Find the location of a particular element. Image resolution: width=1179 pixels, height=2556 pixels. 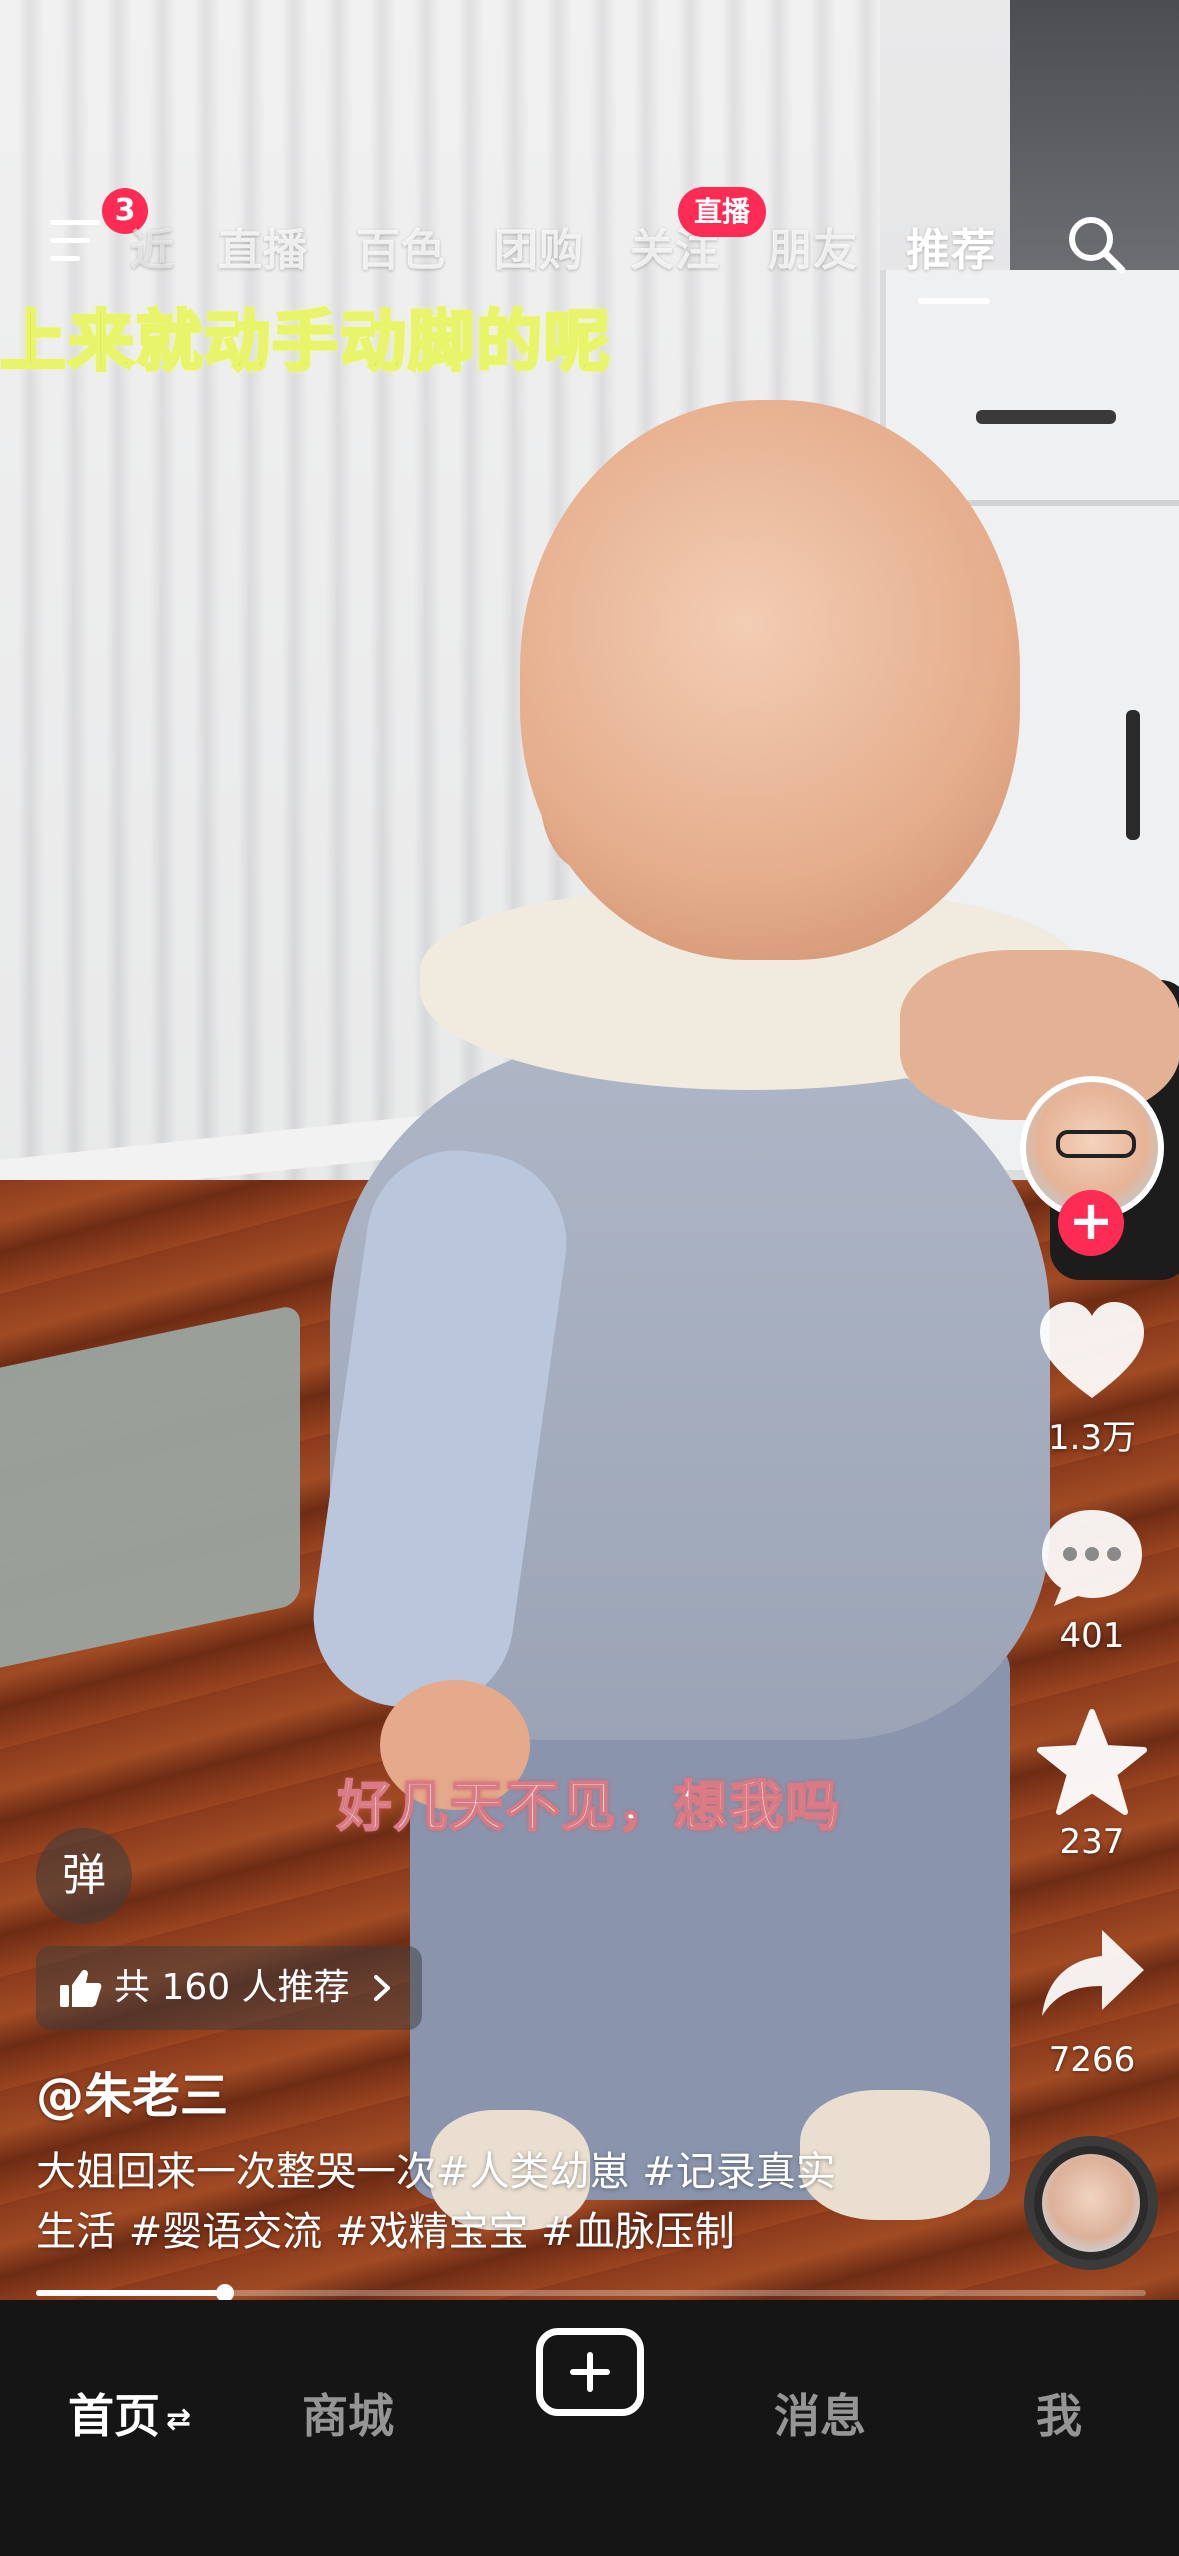

nav-mall: 商城 is located at coordinates (348, 2413).